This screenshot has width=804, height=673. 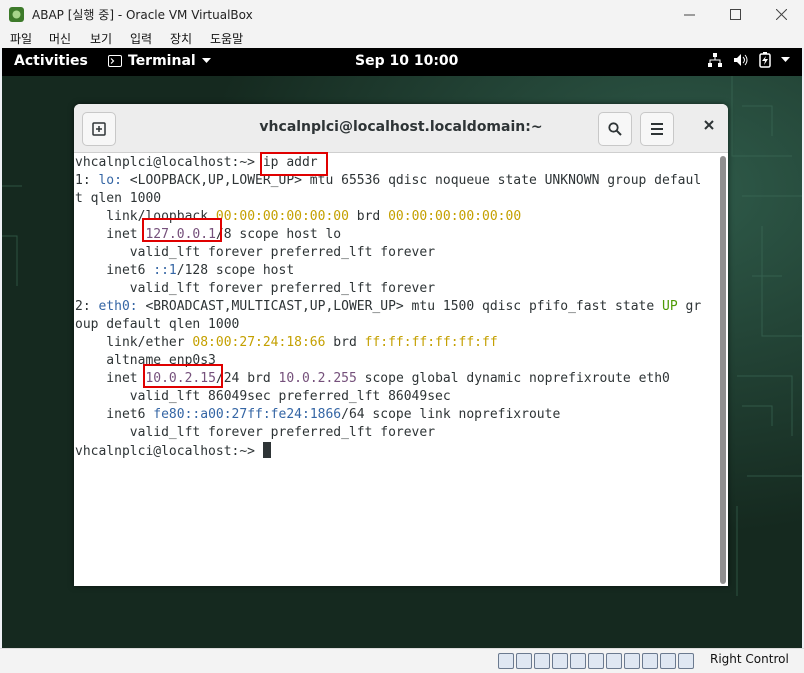 What do you see at coordinates (165, 270) in the screenshot?
I see `ipv6-address: ::1` at bounding box center [165, 270].